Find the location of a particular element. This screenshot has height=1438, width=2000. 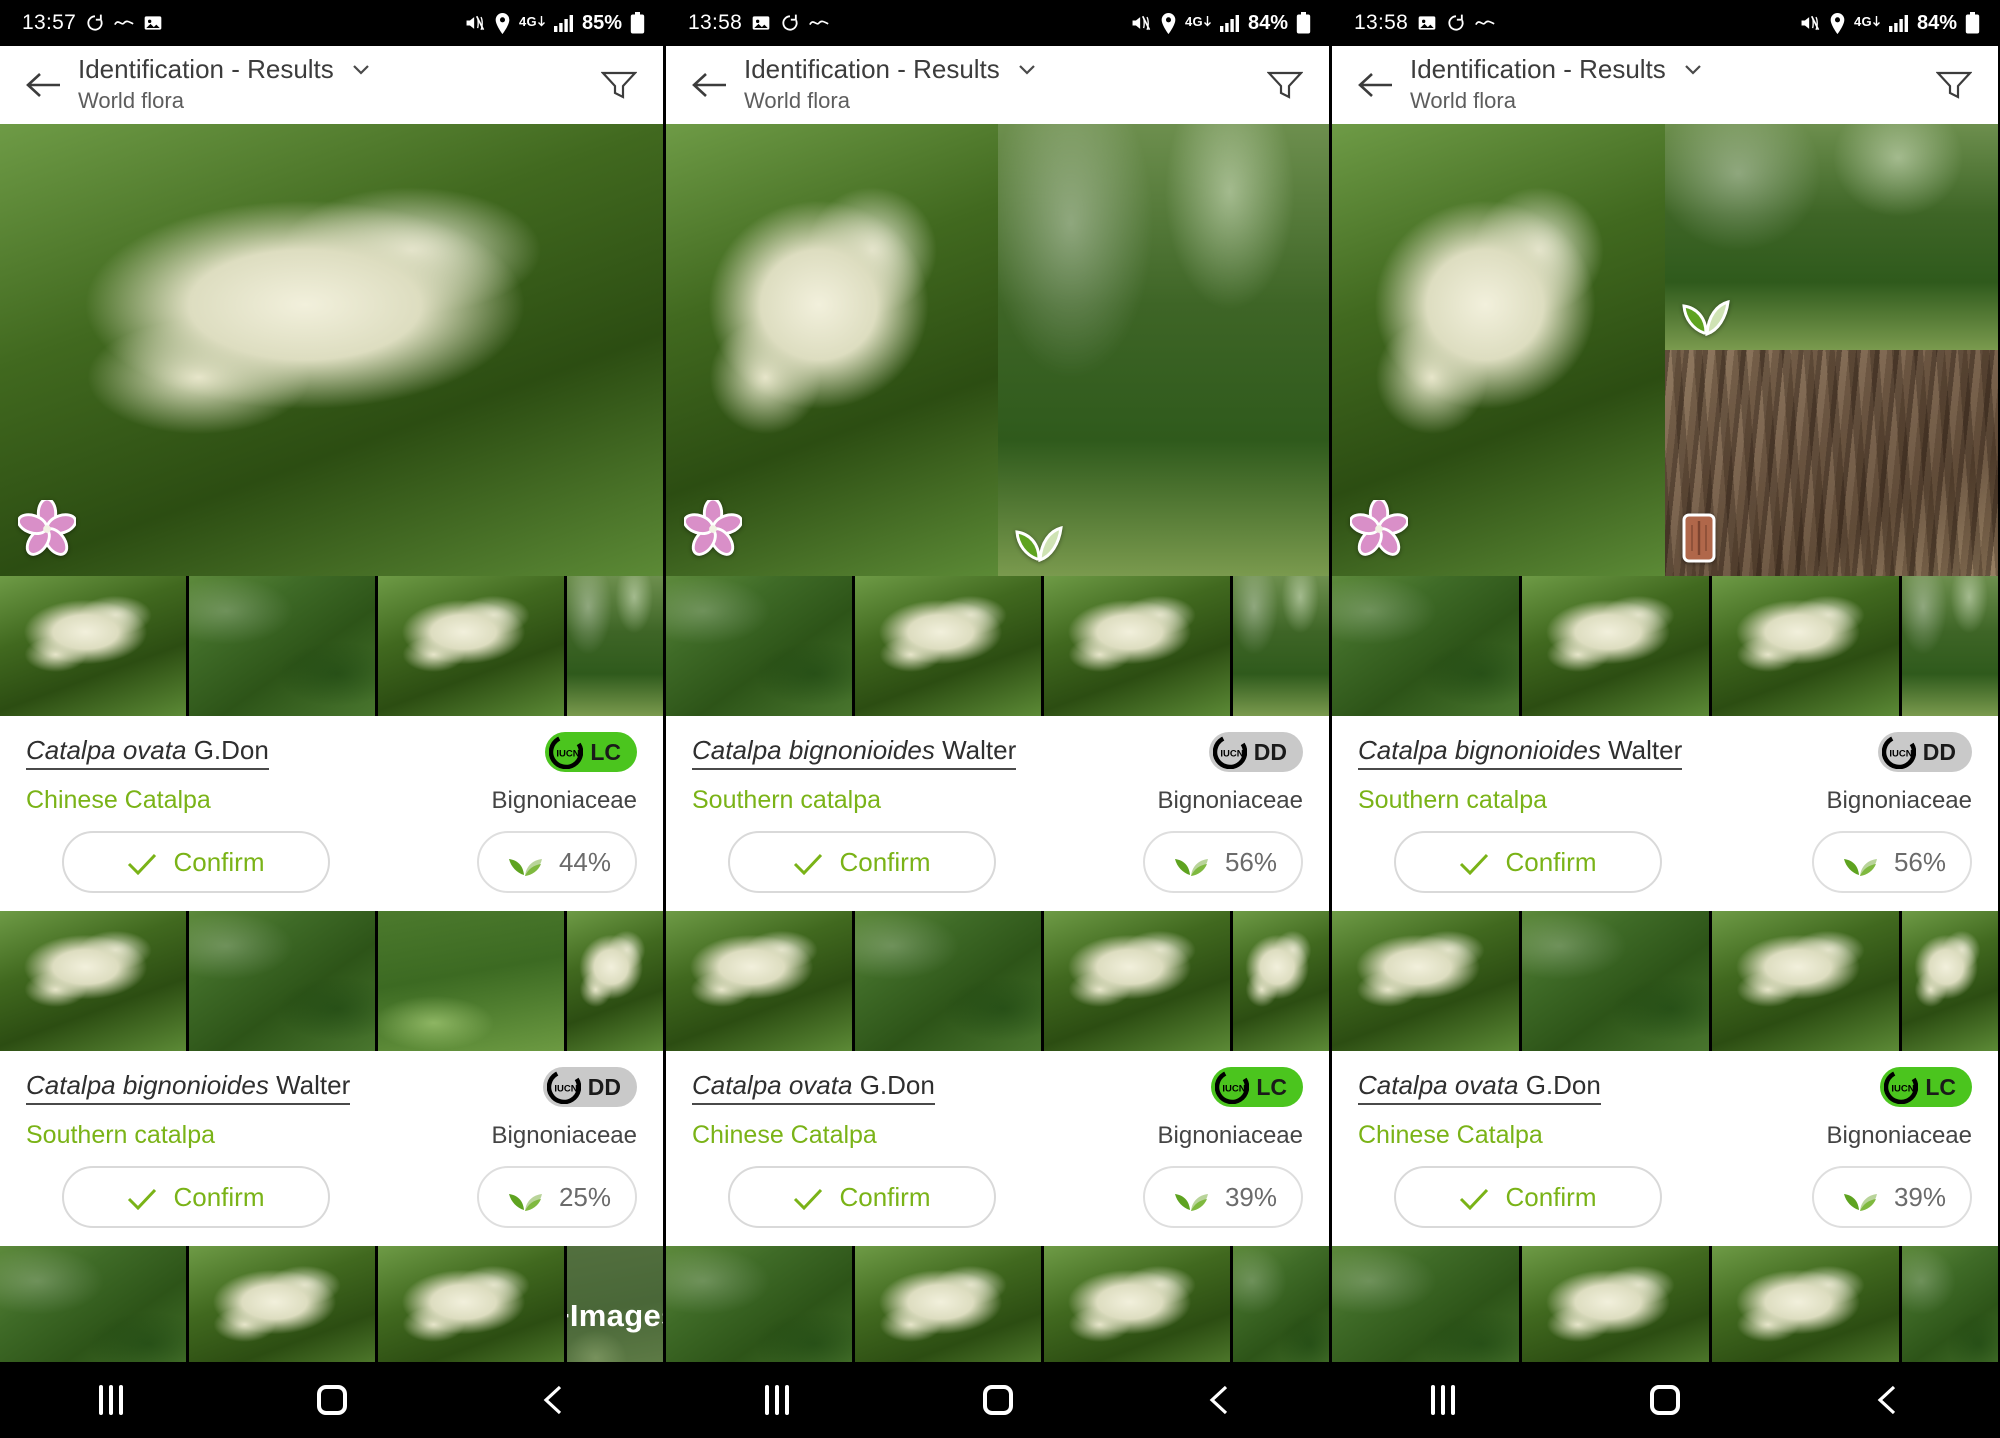

species-thumbnail-strip: +Images is located at coordinates (331, 1304).